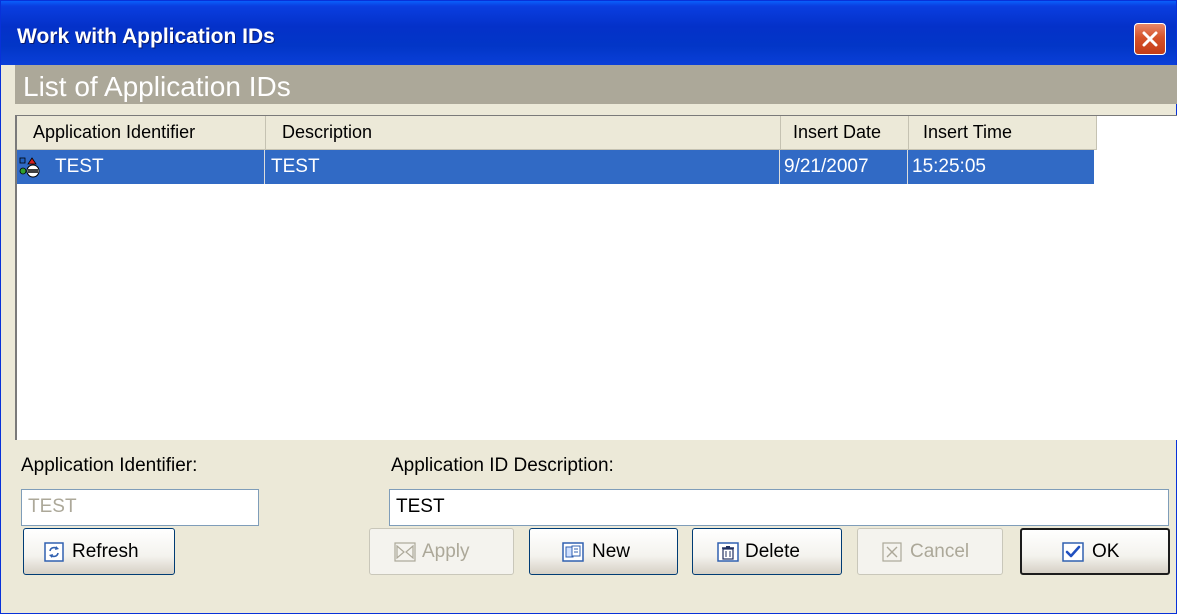 This screenshot has width=1177, height=614. What do you see at coordinates (845, 132) in the screenshot?
I see `column-header-insert-date: Insert Date` at bounding box center [845, 132].